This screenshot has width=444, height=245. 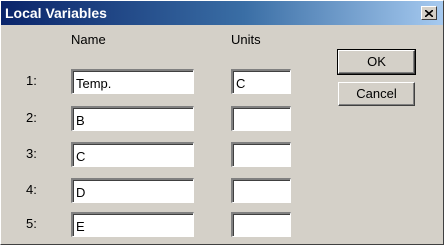 I want to click on row-index-label: 3:, so click(x=31, y=153).